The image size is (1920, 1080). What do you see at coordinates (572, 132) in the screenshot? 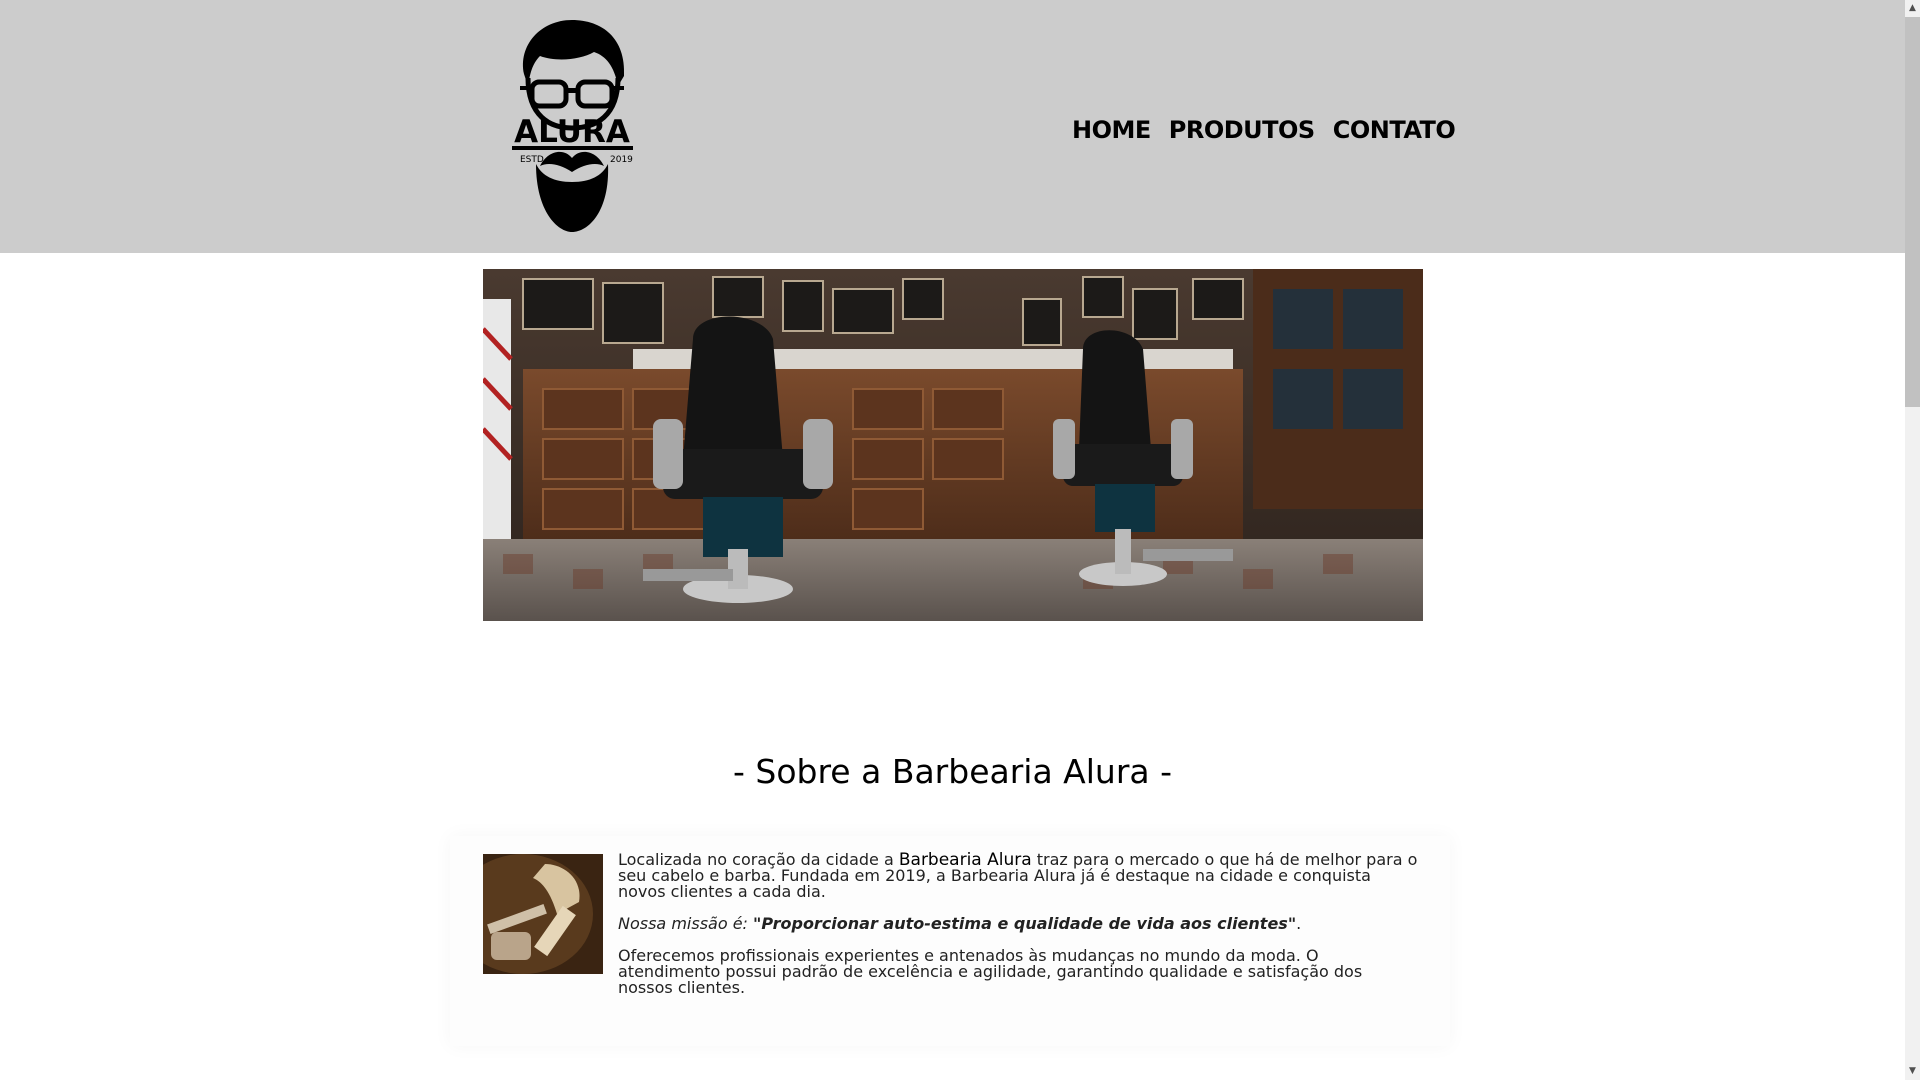
I see `svg-text: ALURA` at bounding box center [572, 132].